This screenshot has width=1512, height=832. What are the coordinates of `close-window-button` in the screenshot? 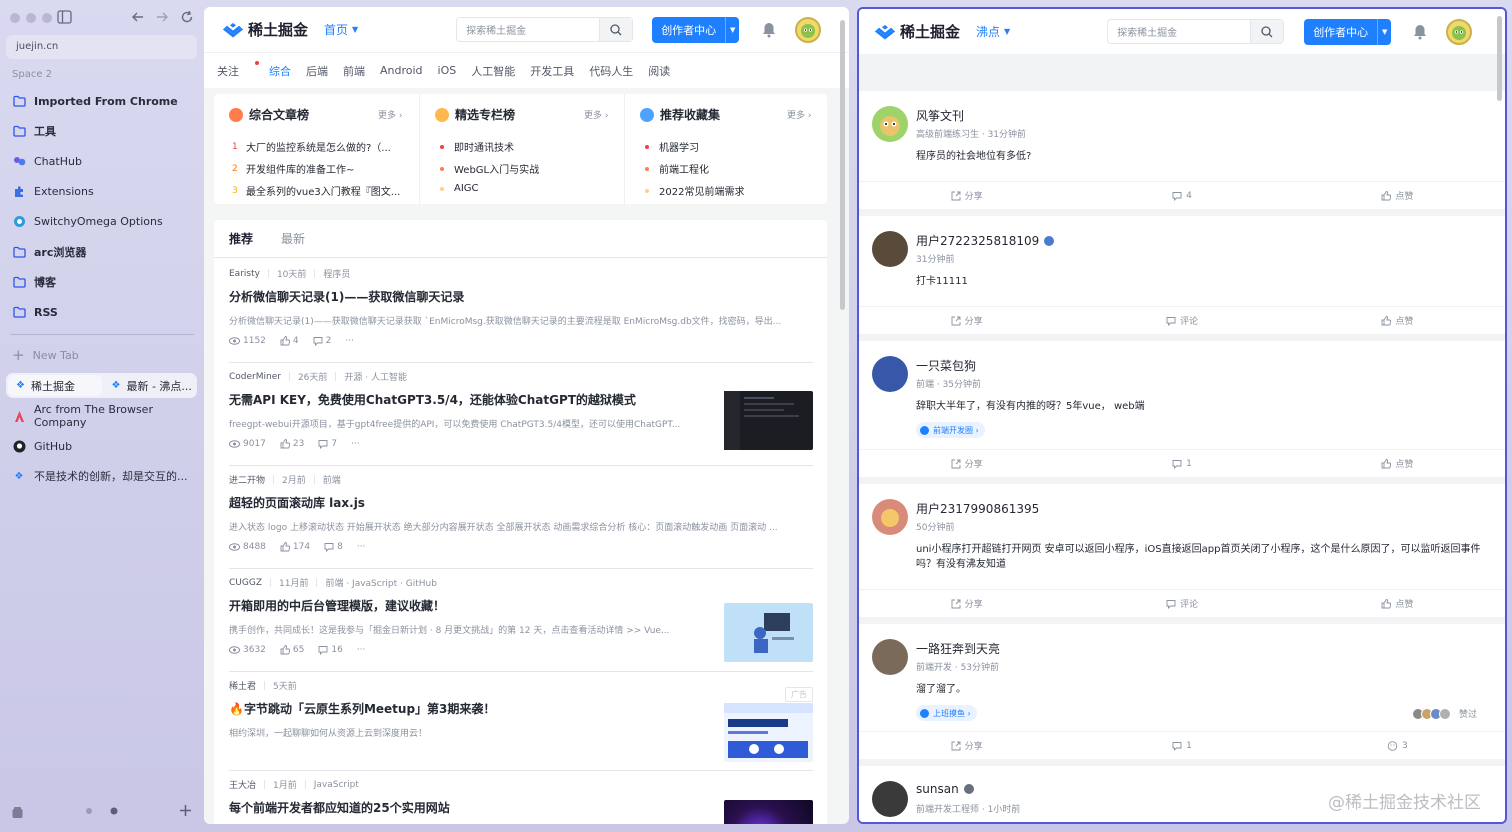 It's located at (15, 18).